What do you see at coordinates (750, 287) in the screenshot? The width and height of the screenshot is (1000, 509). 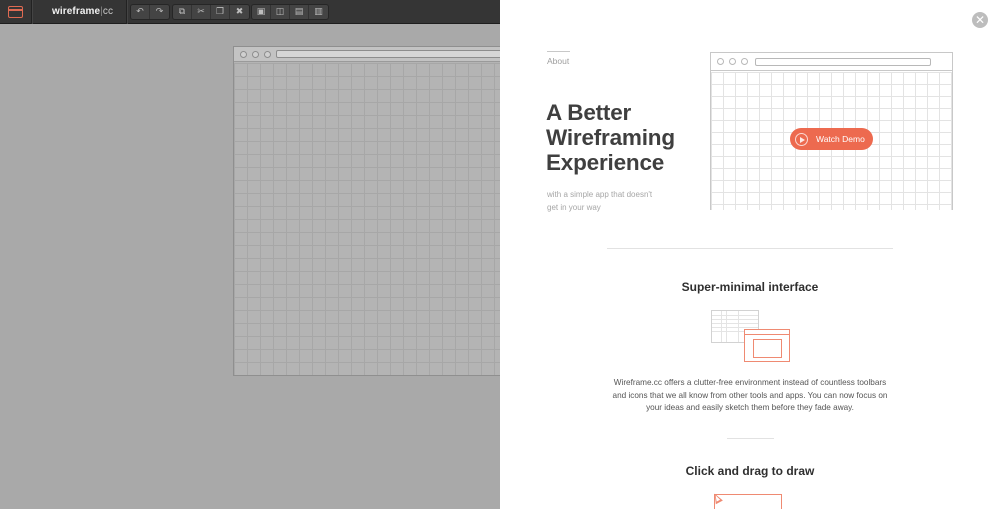 I see `feature-title: Super-minimal interface` at bounding box center [750, 287].